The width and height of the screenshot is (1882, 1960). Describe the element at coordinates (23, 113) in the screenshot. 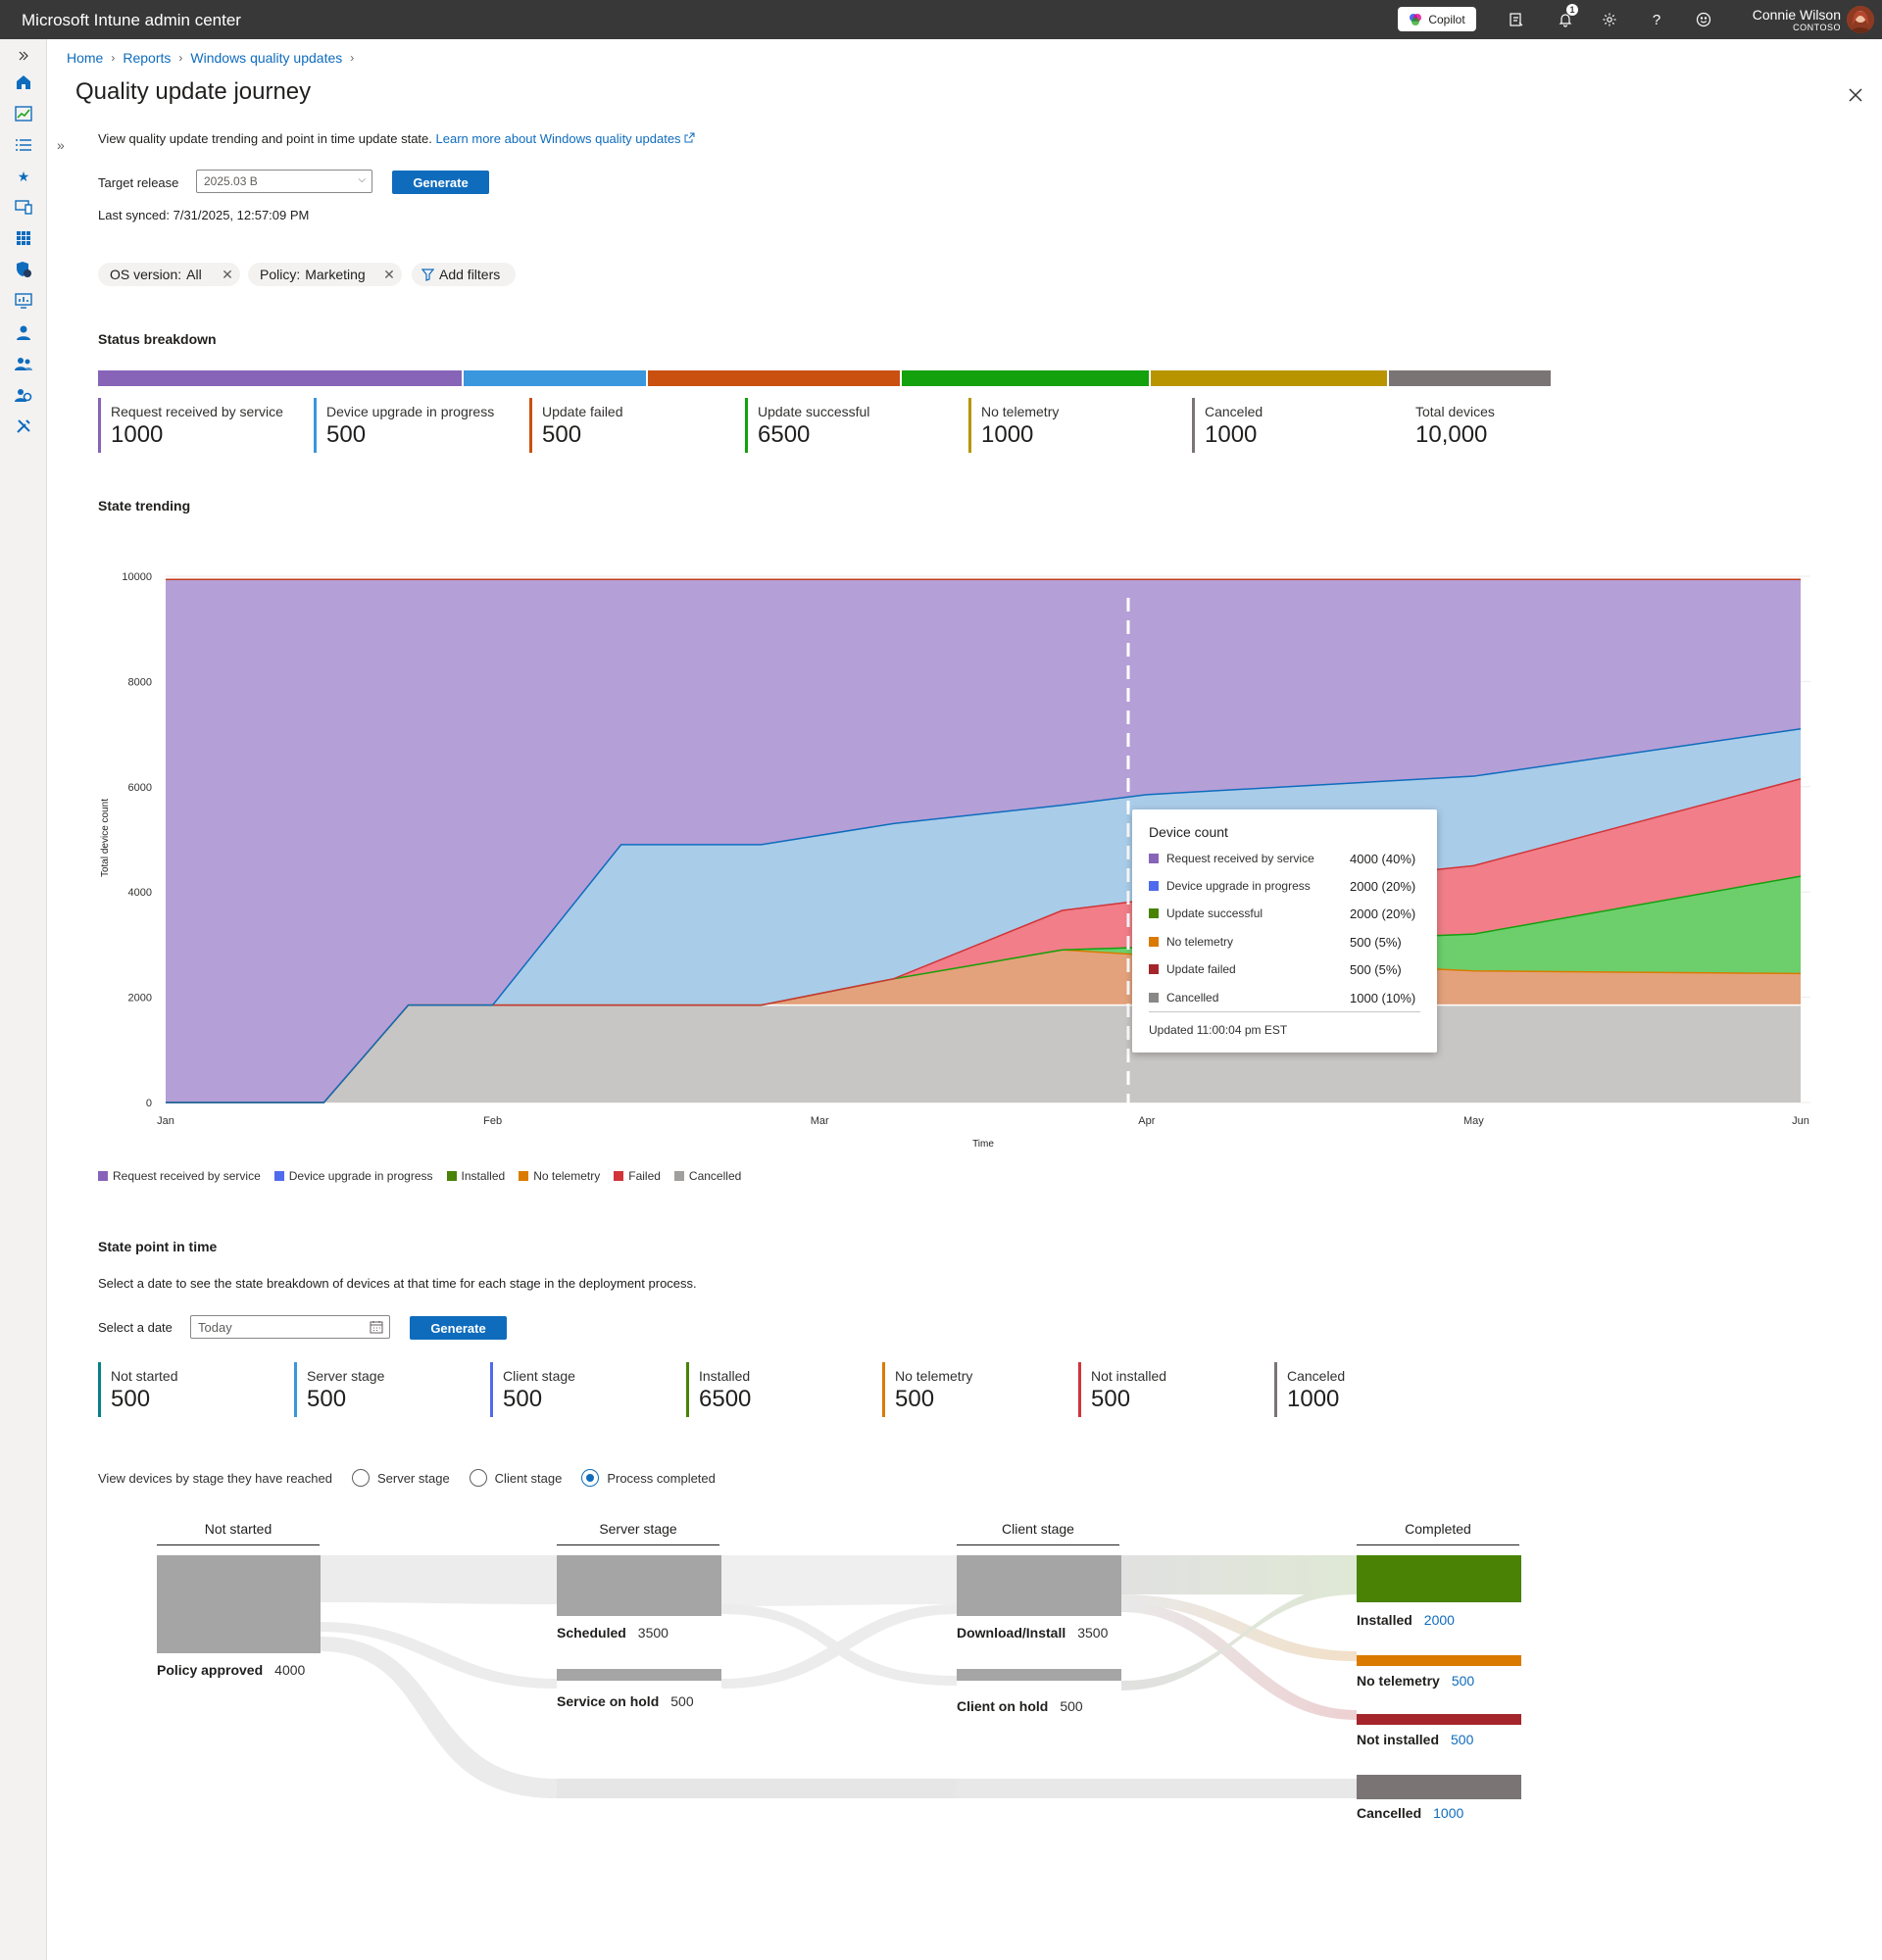

I see `dashboard-icon` at that location.